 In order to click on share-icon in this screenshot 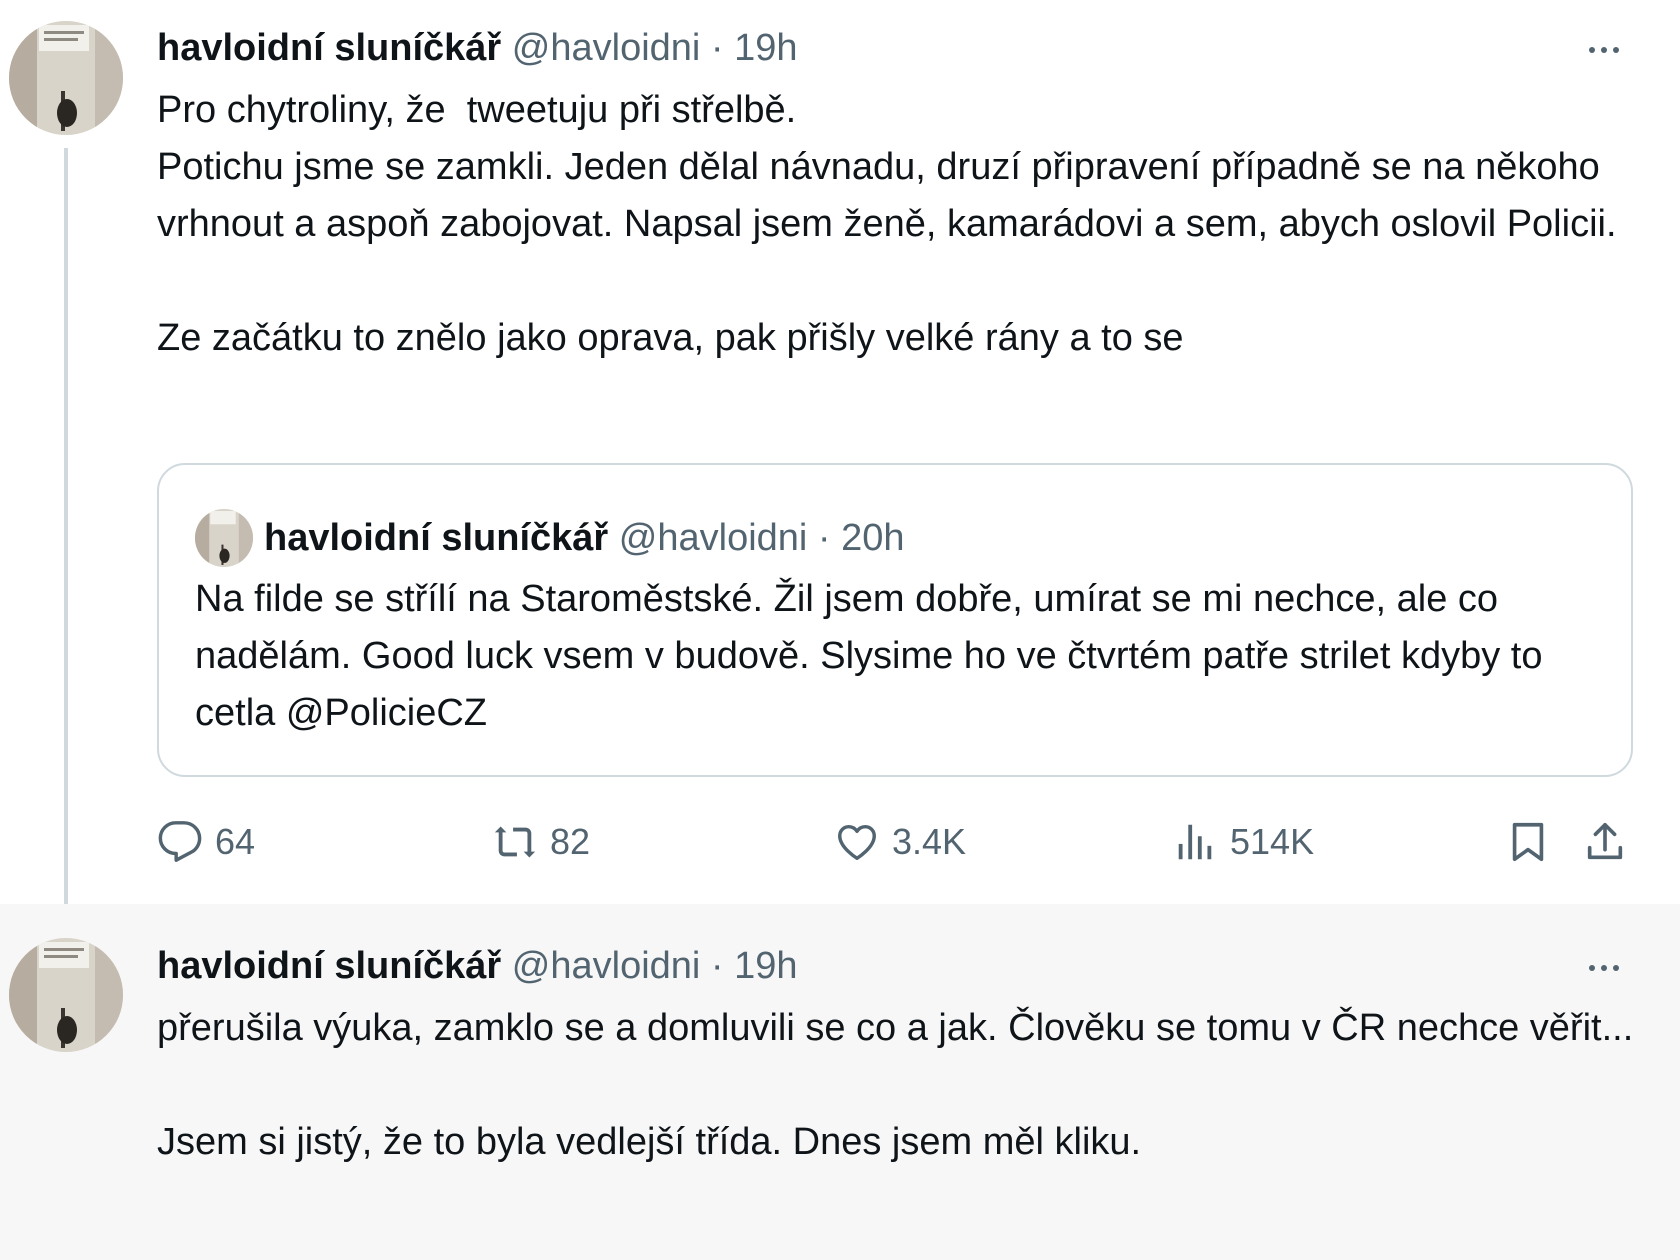, I will do `click(1605, 841)`.